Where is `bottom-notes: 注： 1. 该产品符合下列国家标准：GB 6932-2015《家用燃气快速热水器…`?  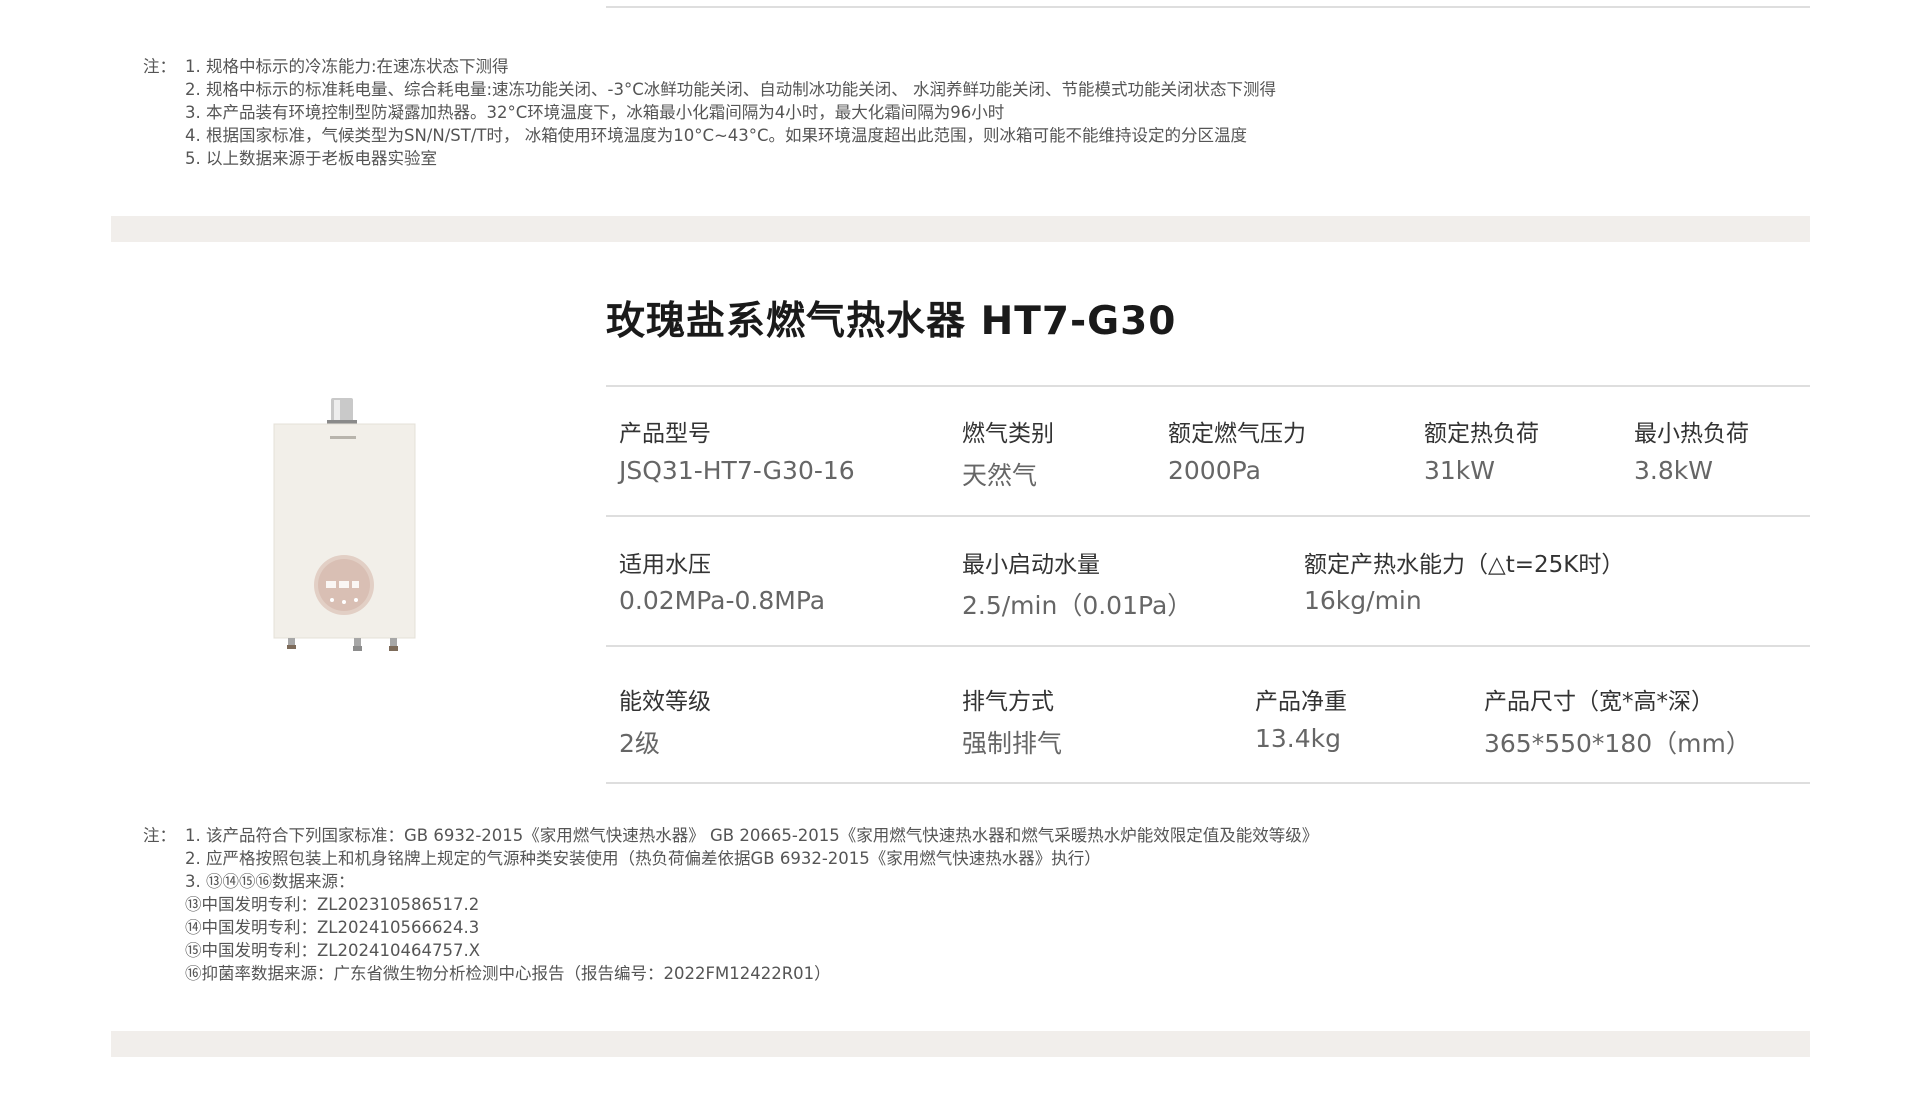 bottom-notes: 注： 1. 该产品符合下列国家标准：GB 6932-2015《家用燃气快速热水器… is located at coordinates (730, 904).